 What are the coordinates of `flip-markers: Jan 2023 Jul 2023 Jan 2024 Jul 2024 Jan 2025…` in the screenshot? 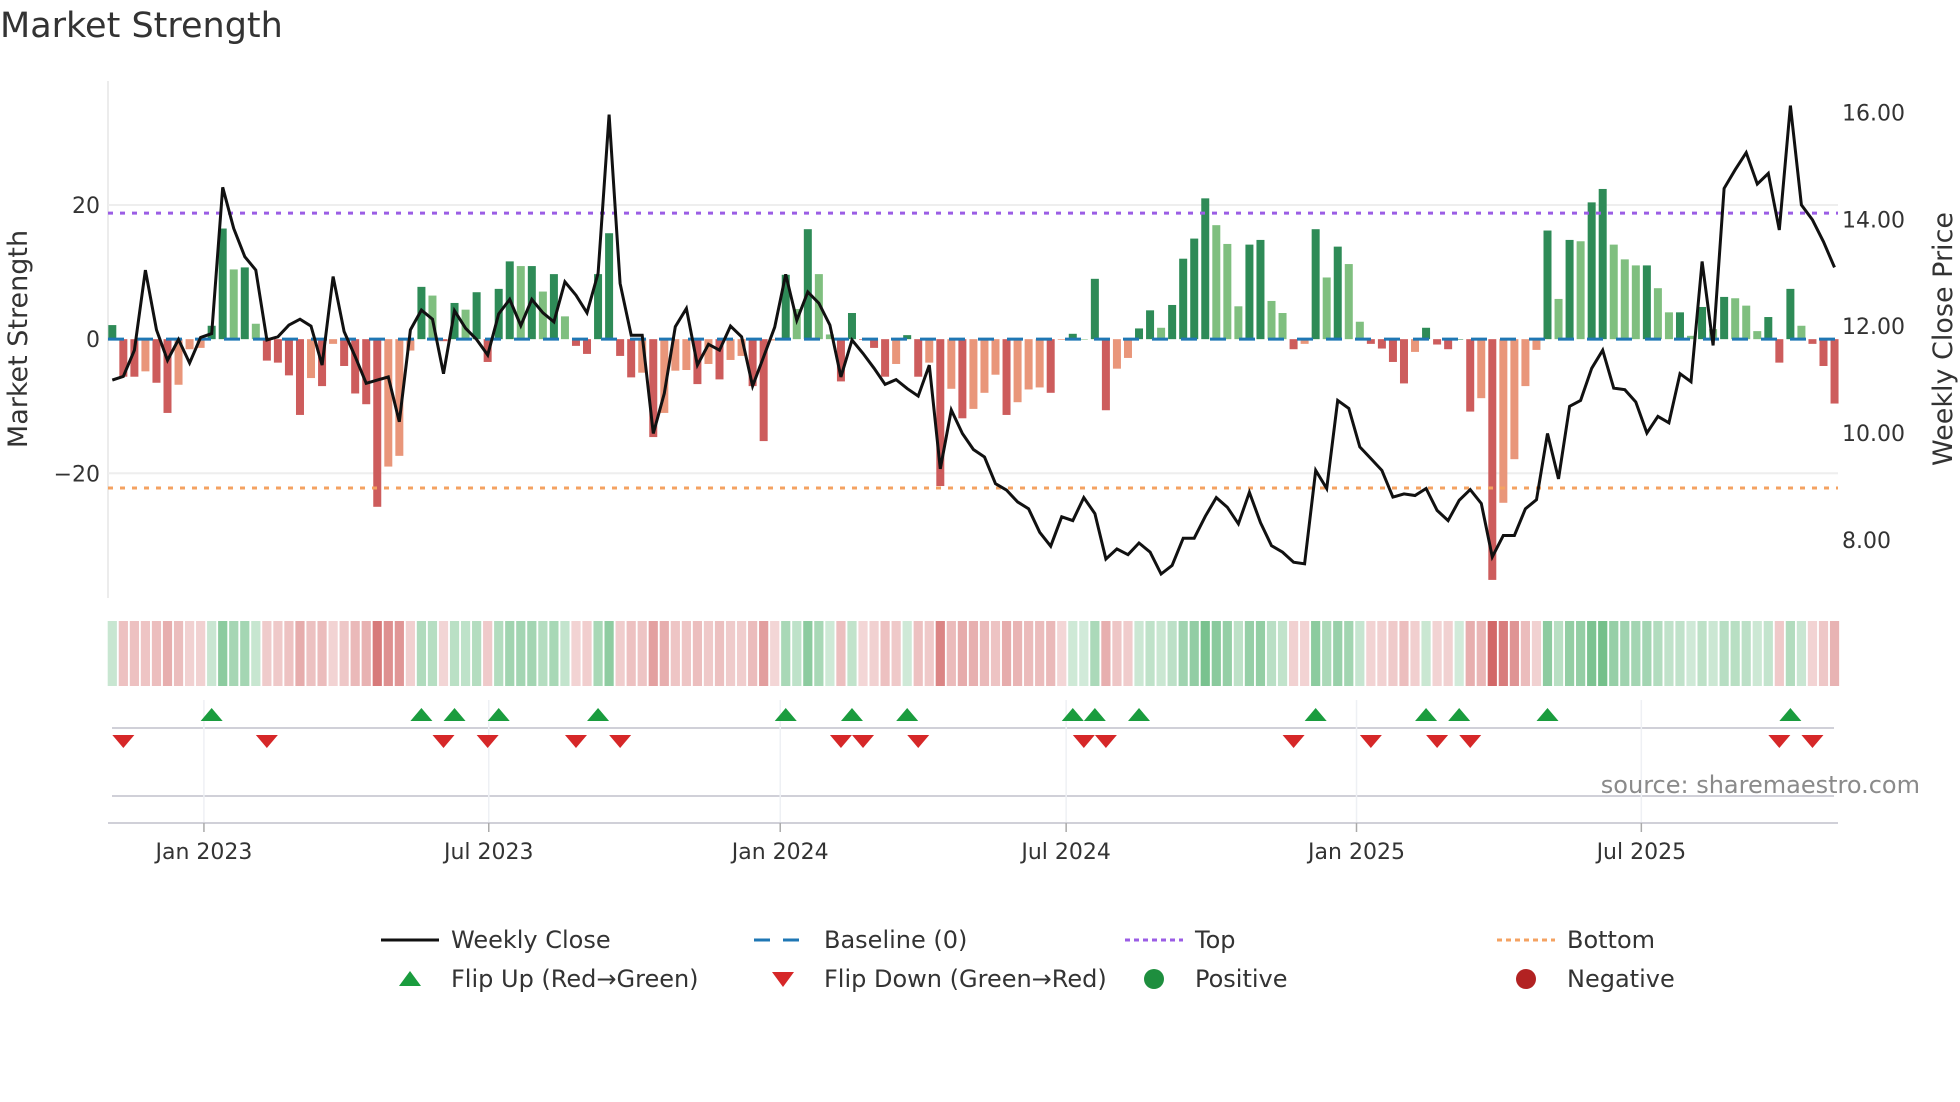 It's located at (973, 782).